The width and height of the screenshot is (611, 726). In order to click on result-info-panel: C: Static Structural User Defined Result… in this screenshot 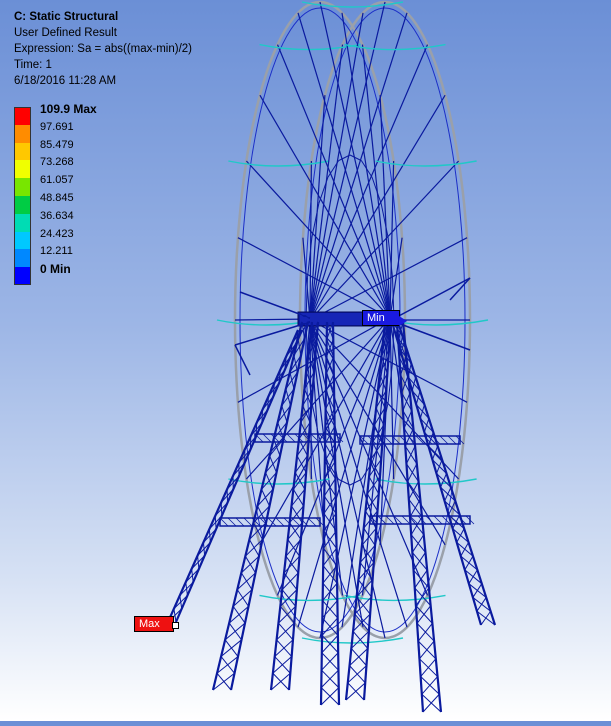, I will do `click(103, 49)`.